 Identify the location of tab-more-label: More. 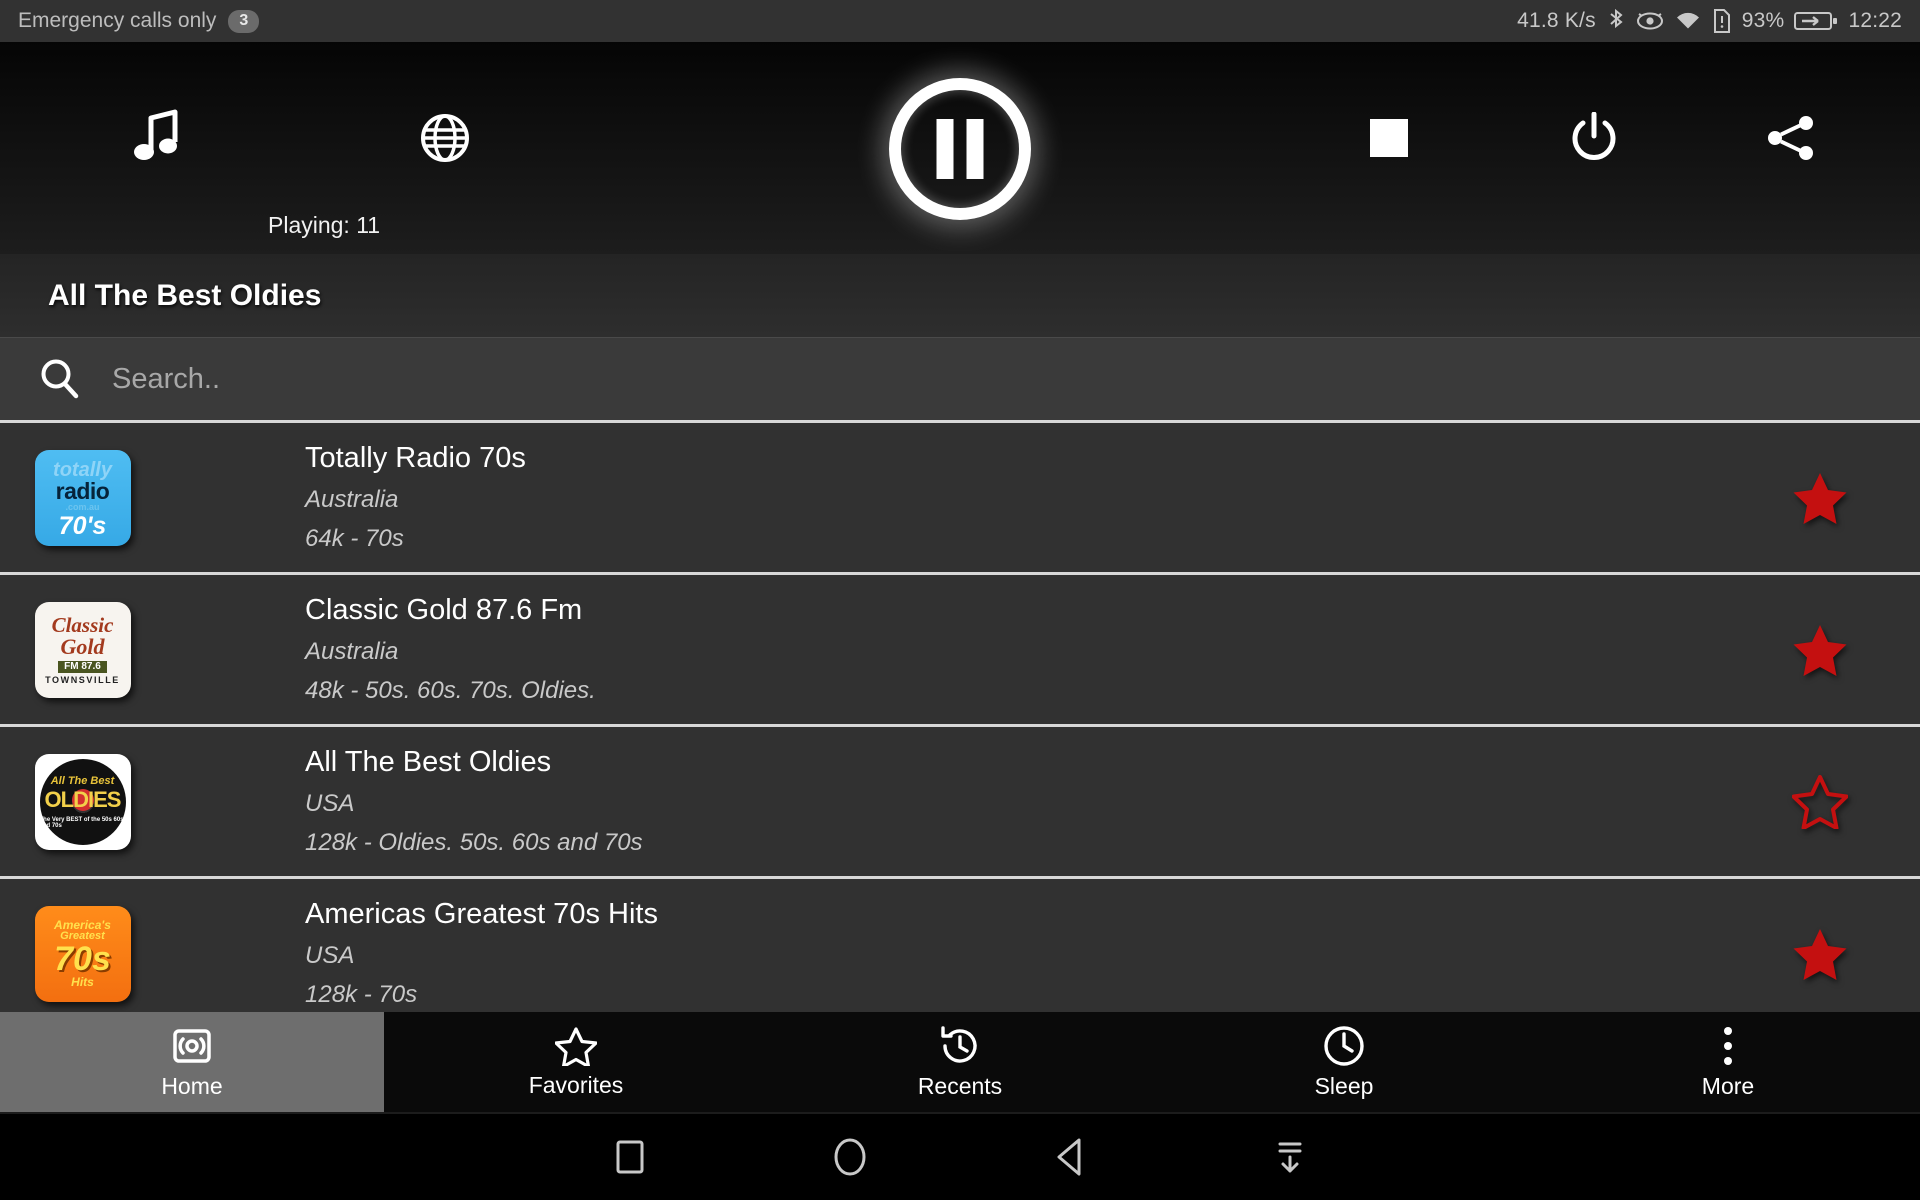
(1728, 1085).